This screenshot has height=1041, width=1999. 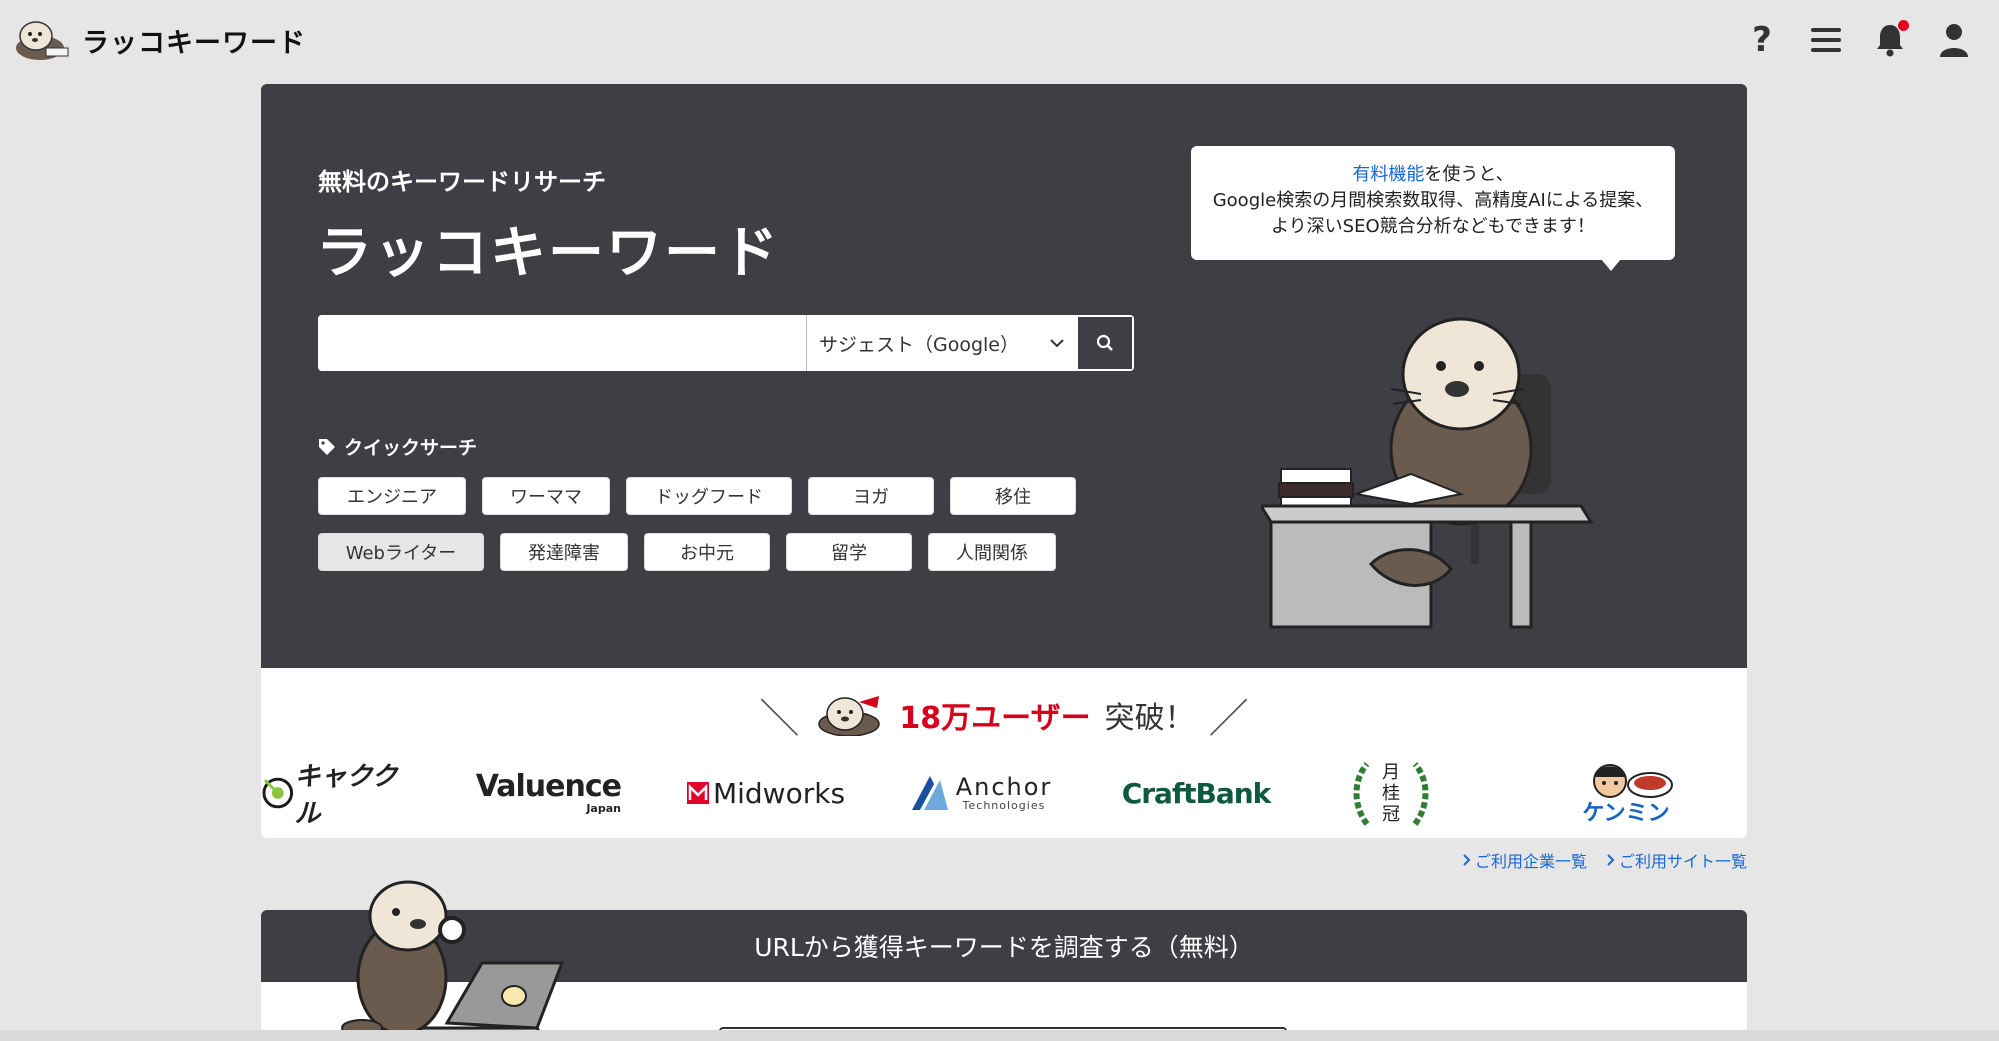 I want to click on usage-links: ご利用企業一覧 ご利用サイト一覧, so click(x=1605, y=860).